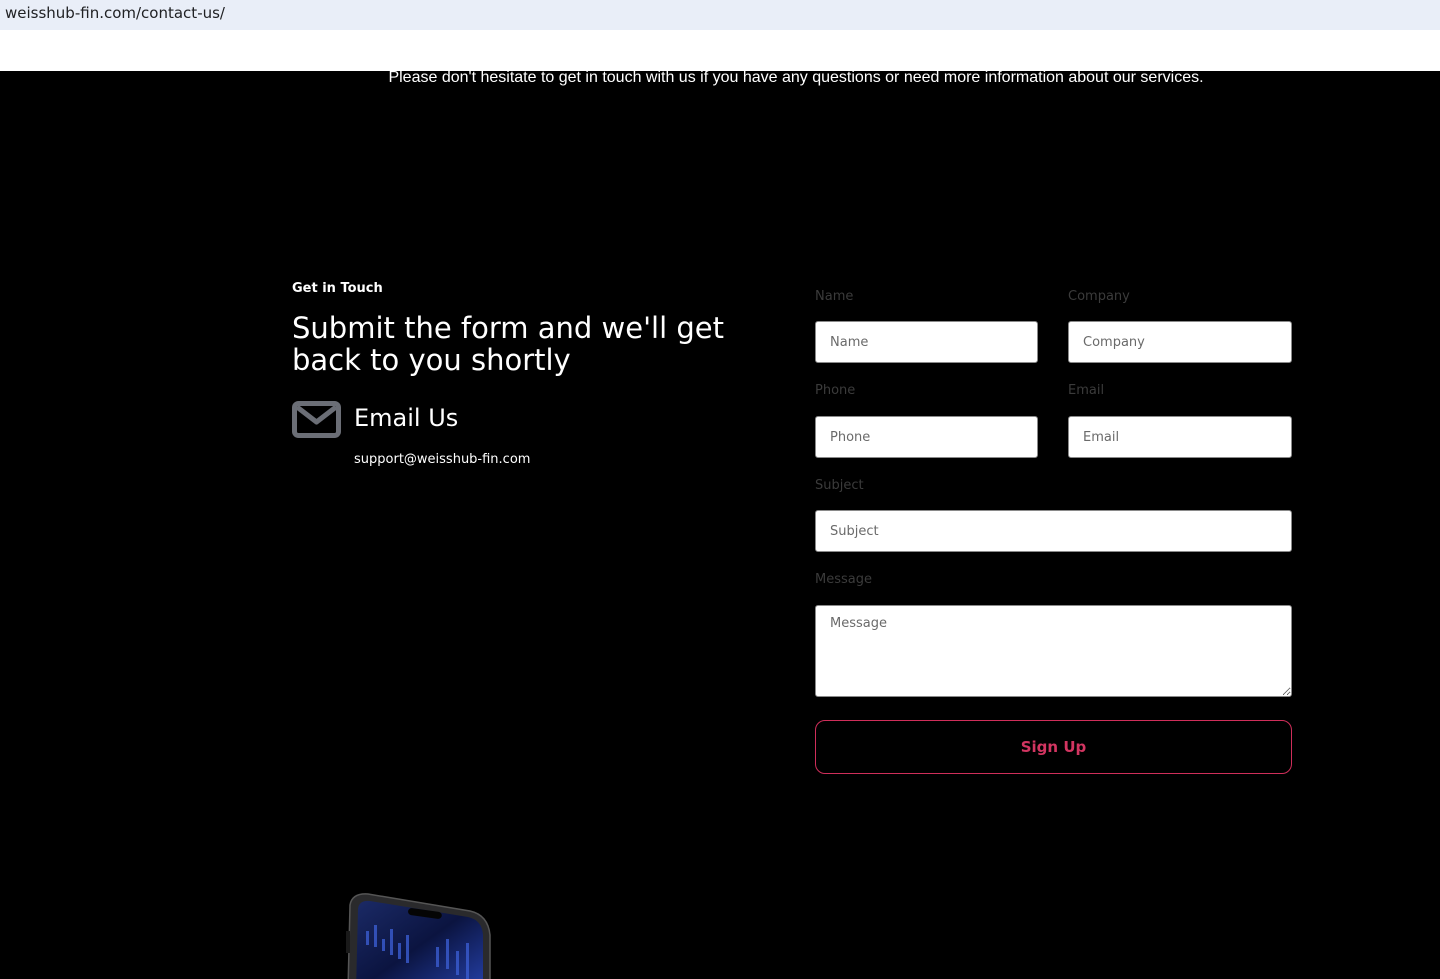  Describe the element at coordinates (720, 15) in the screenshot. I see `browser-address-bar: weisshub-fin.com/contact-us/` at that location.